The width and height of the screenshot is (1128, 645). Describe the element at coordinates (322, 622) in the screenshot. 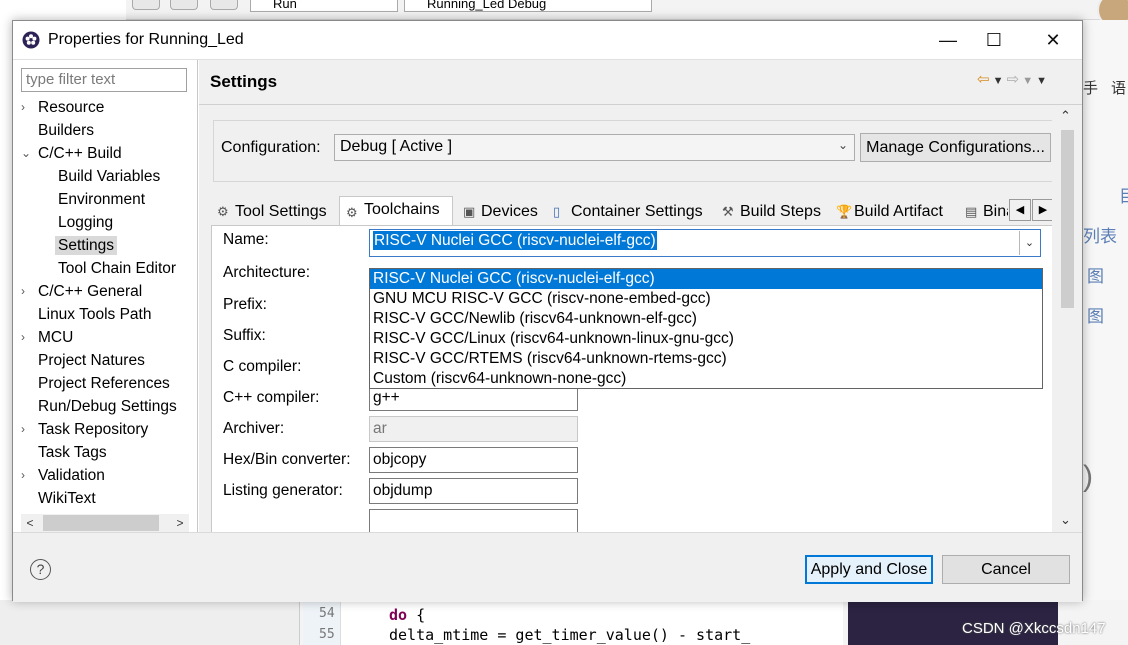

I see `line-gutter: 54 55` at that location.